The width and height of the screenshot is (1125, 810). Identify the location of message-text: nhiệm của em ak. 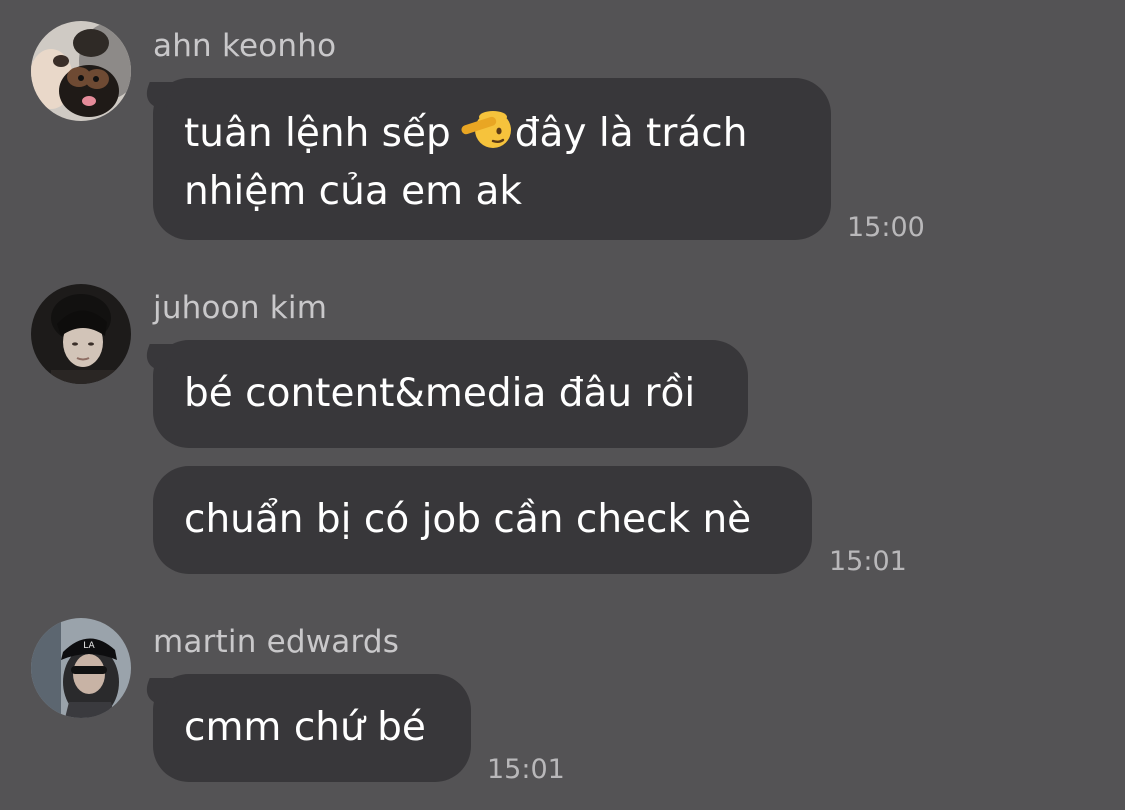
(353, 191).